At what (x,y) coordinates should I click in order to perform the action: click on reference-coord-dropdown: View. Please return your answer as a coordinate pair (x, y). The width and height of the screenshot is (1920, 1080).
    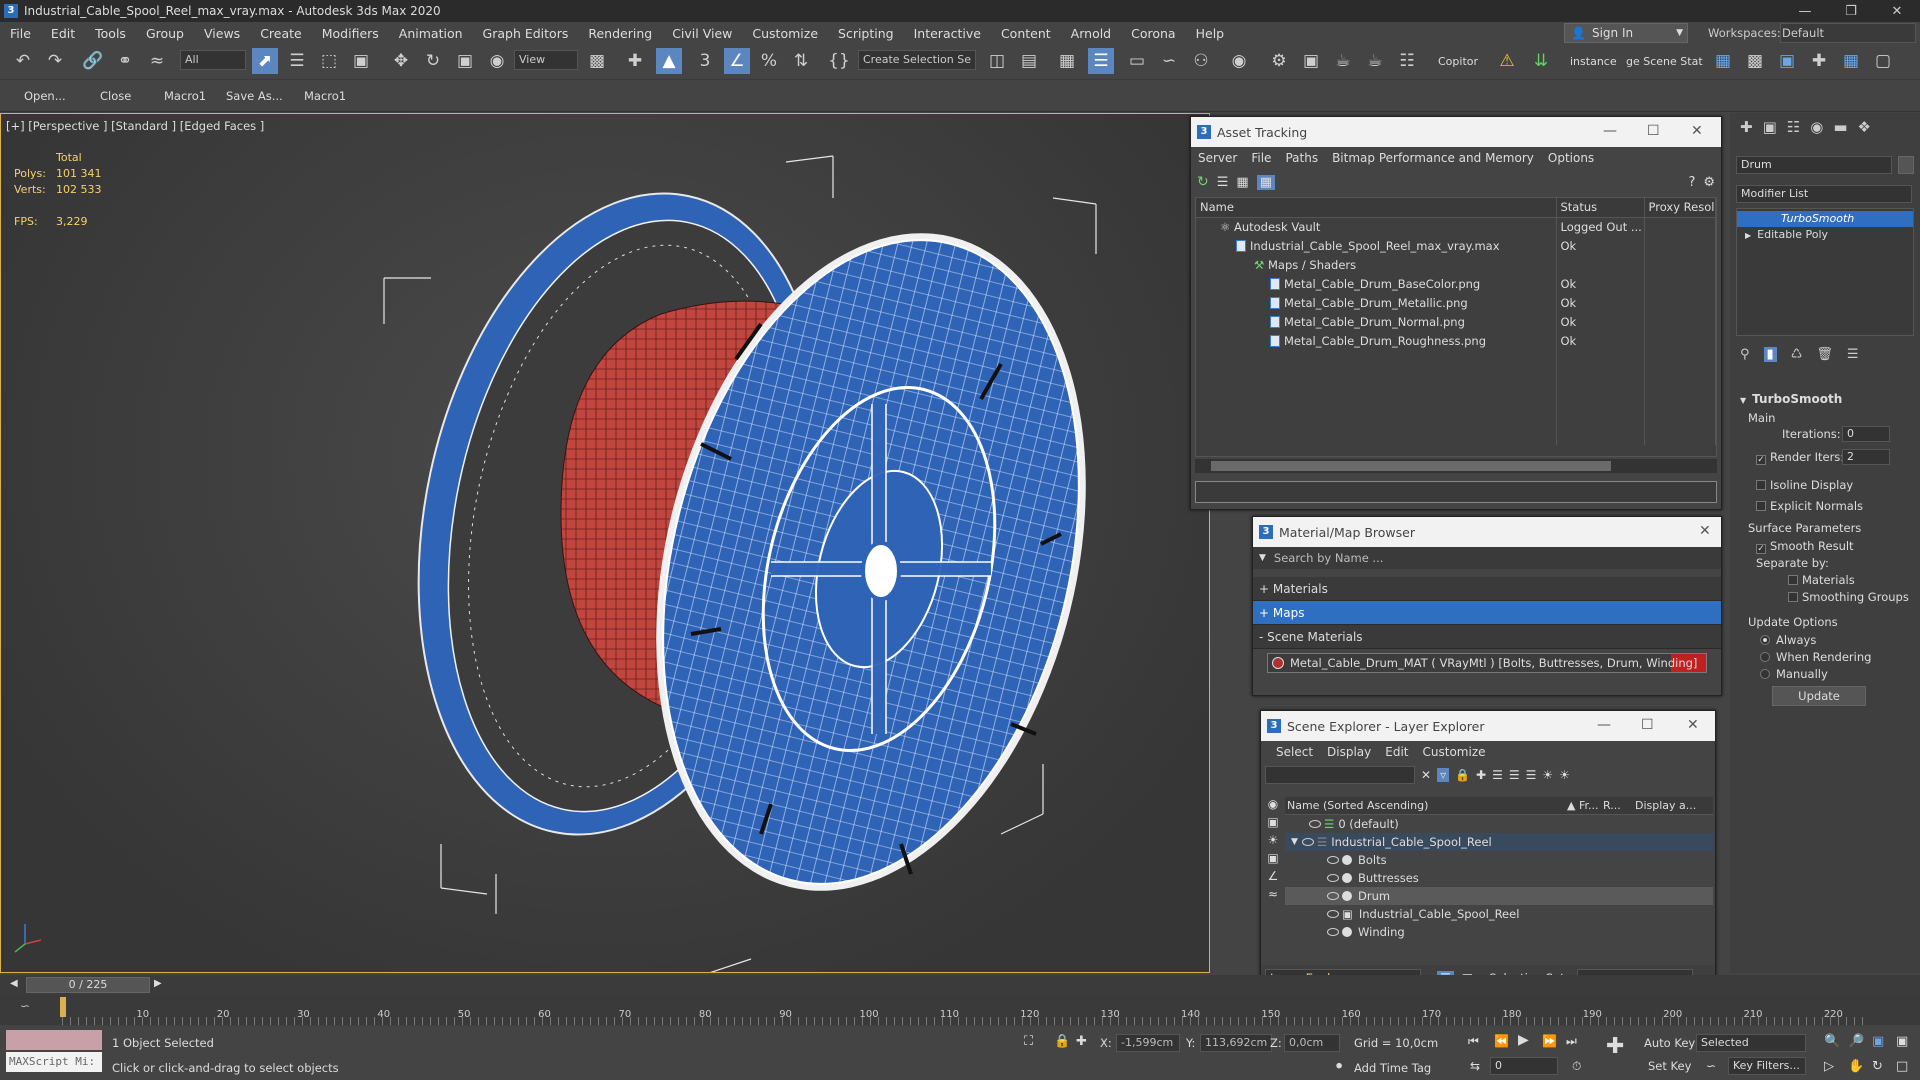
    Looking at the image, I should click on (546, 60).